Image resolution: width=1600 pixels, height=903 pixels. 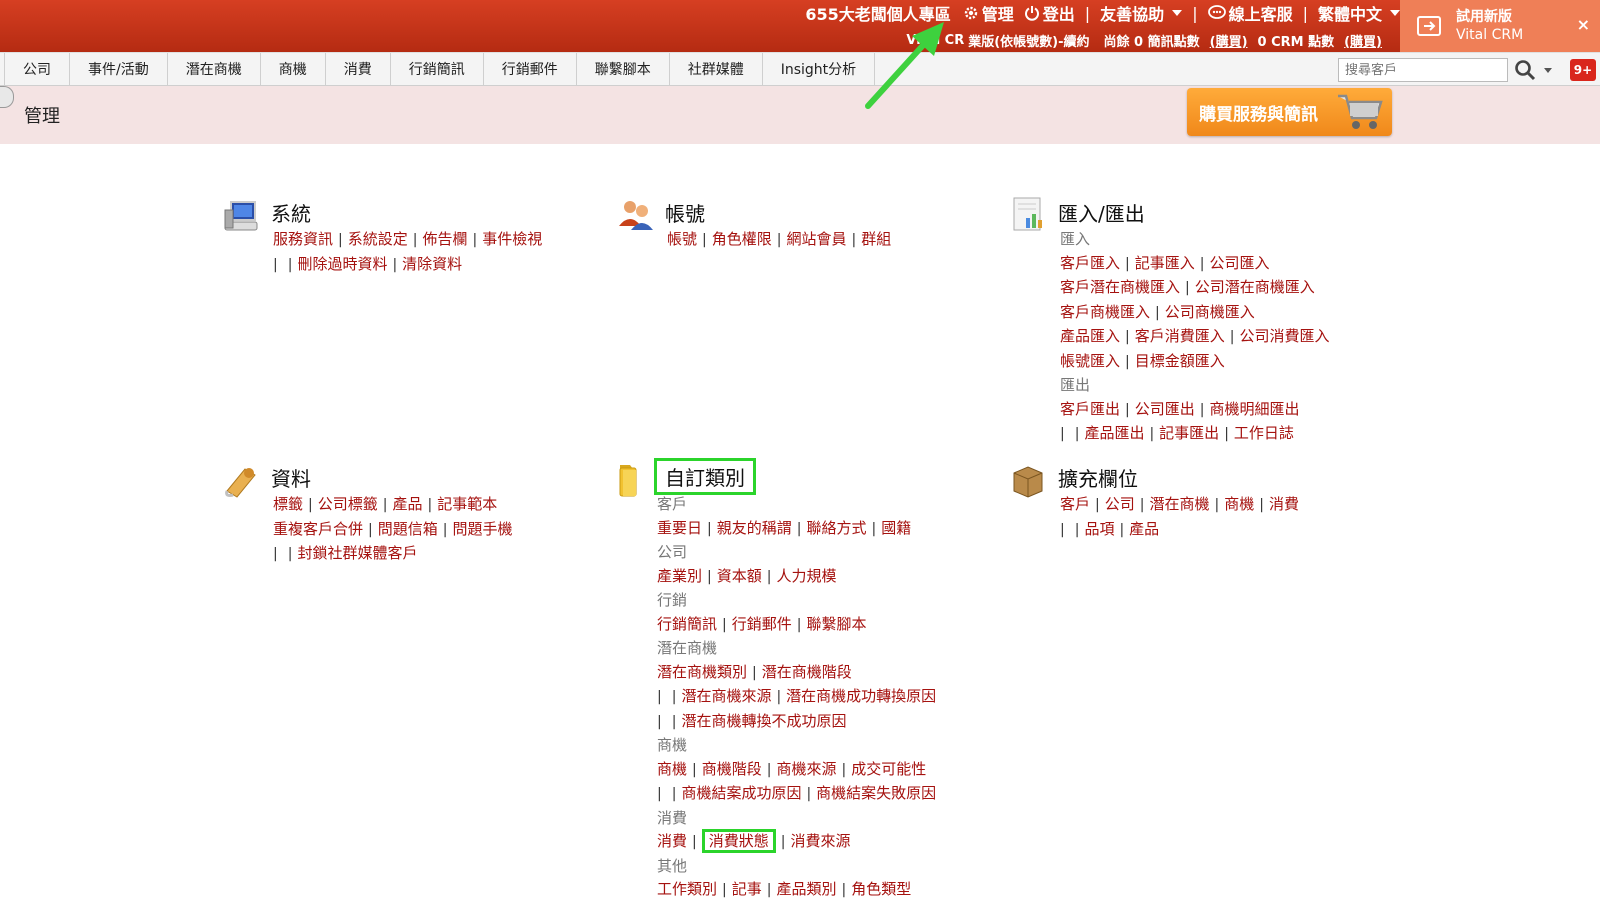 What do you see at coordinates (288, 504) in the screenshot?
I see `section-link: 標籤` at bounding box center [288, 504].